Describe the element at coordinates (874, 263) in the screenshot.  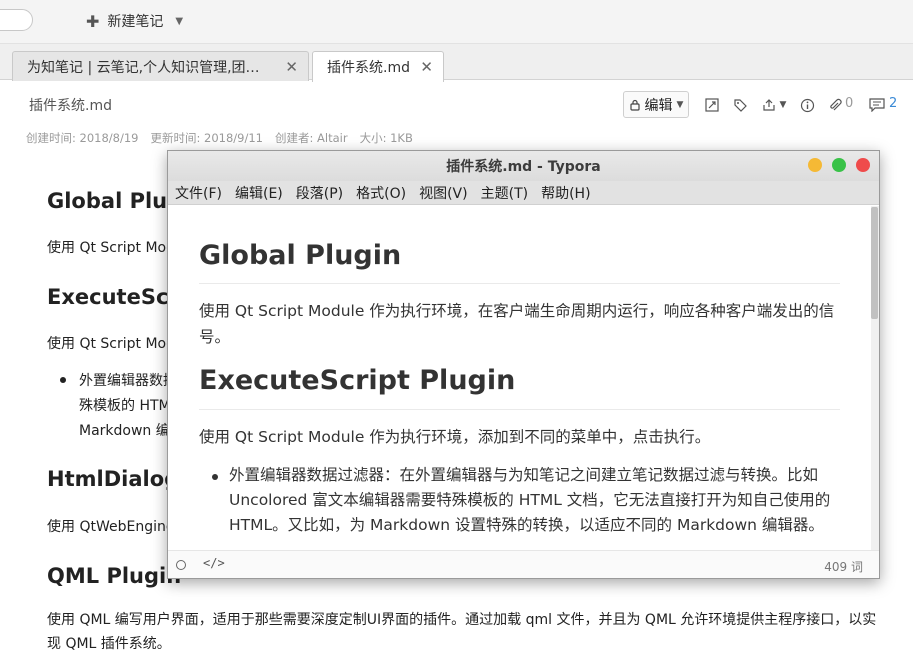
I see `scrollbar-thumb` at that location.